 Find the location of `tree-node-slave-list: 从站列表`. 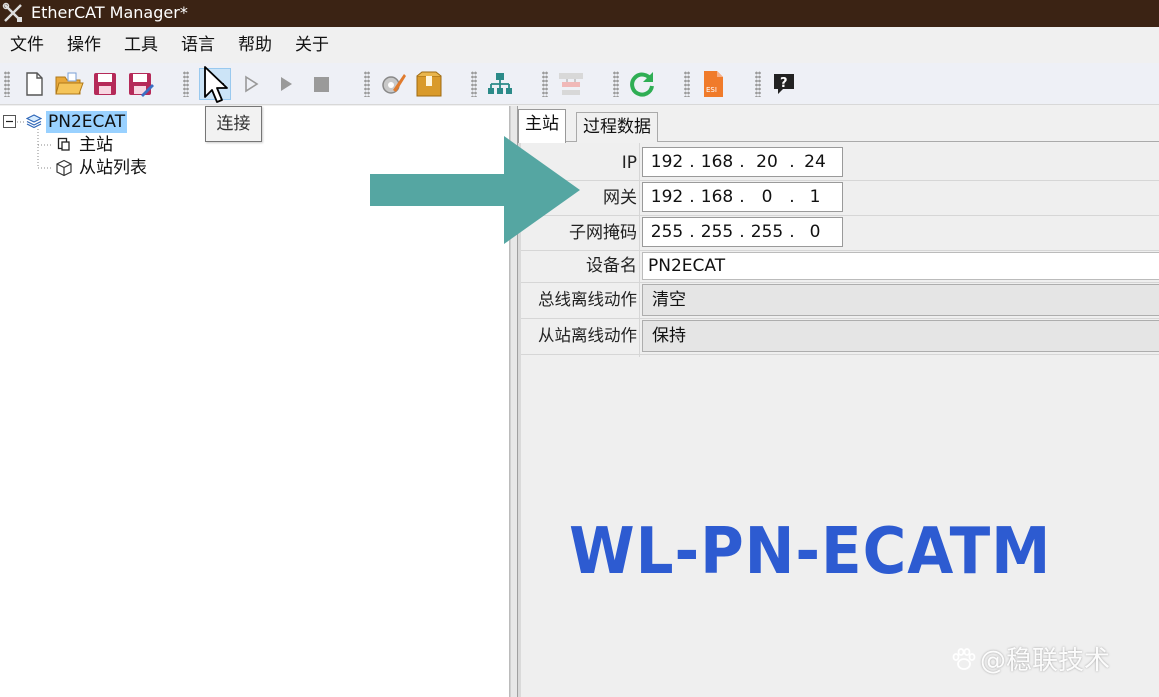

tree-node-slave-list: 从站列表 is located at coordinates (113, 168).